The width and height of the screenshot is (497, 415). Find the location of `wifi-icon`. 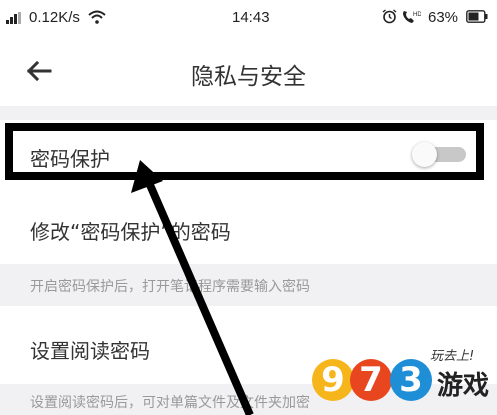

wifi-icon is located at coordinates (97, 17).